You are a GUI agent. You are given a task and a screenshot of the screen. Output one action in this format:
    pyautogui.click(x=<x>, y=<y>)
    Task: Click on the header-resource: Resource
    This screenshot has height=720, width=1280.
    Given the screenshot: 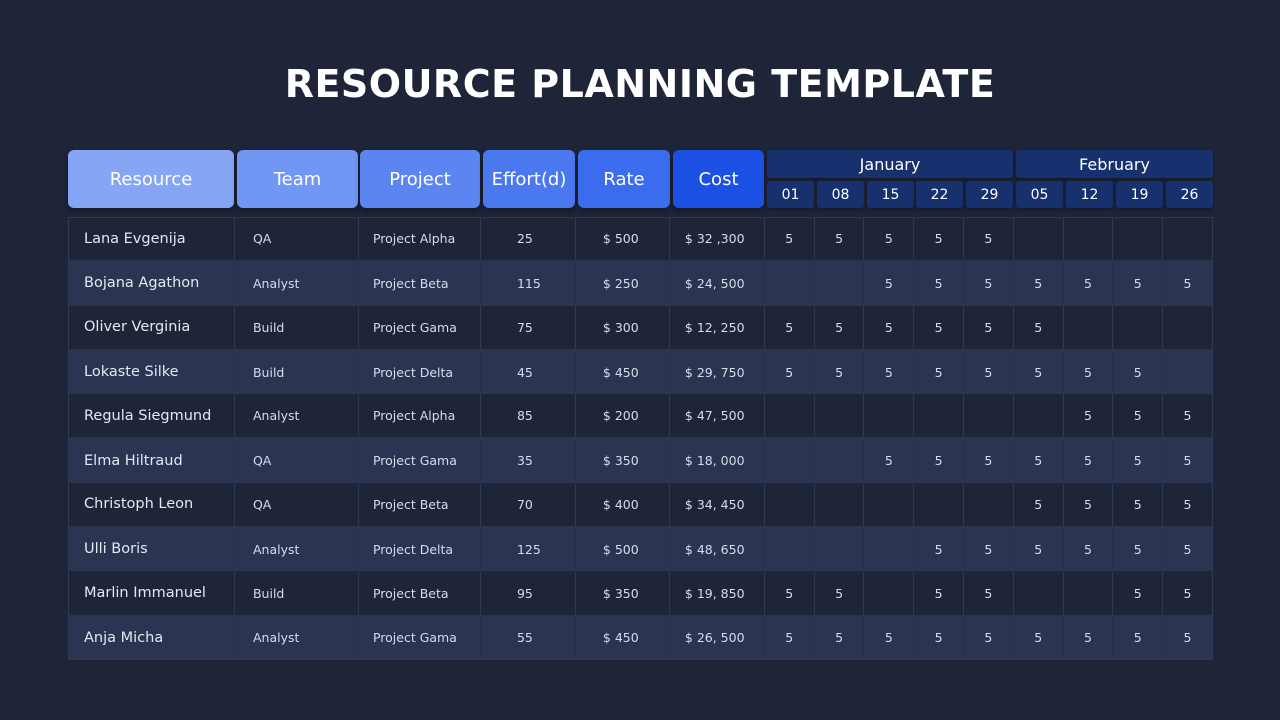 What is the action you would take?
    pyautogui.click(x=151, y=179)
    